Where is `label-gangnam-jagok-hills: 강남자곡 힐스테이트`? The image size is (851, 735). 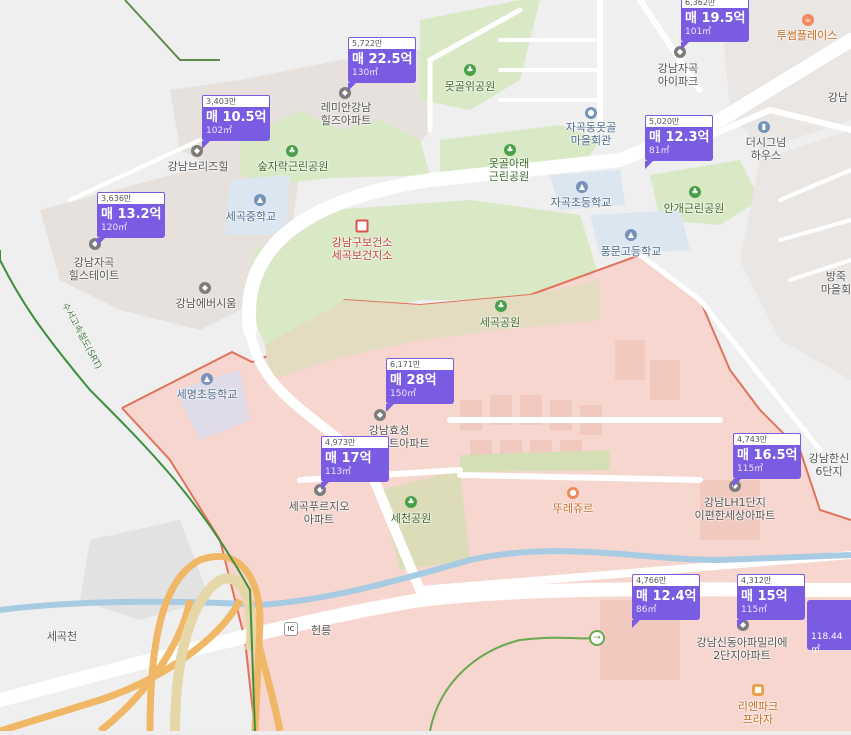 label-gangnam-jagok-hills: 강남자곡 힐스테이트 is located at coordinates (94, 269).